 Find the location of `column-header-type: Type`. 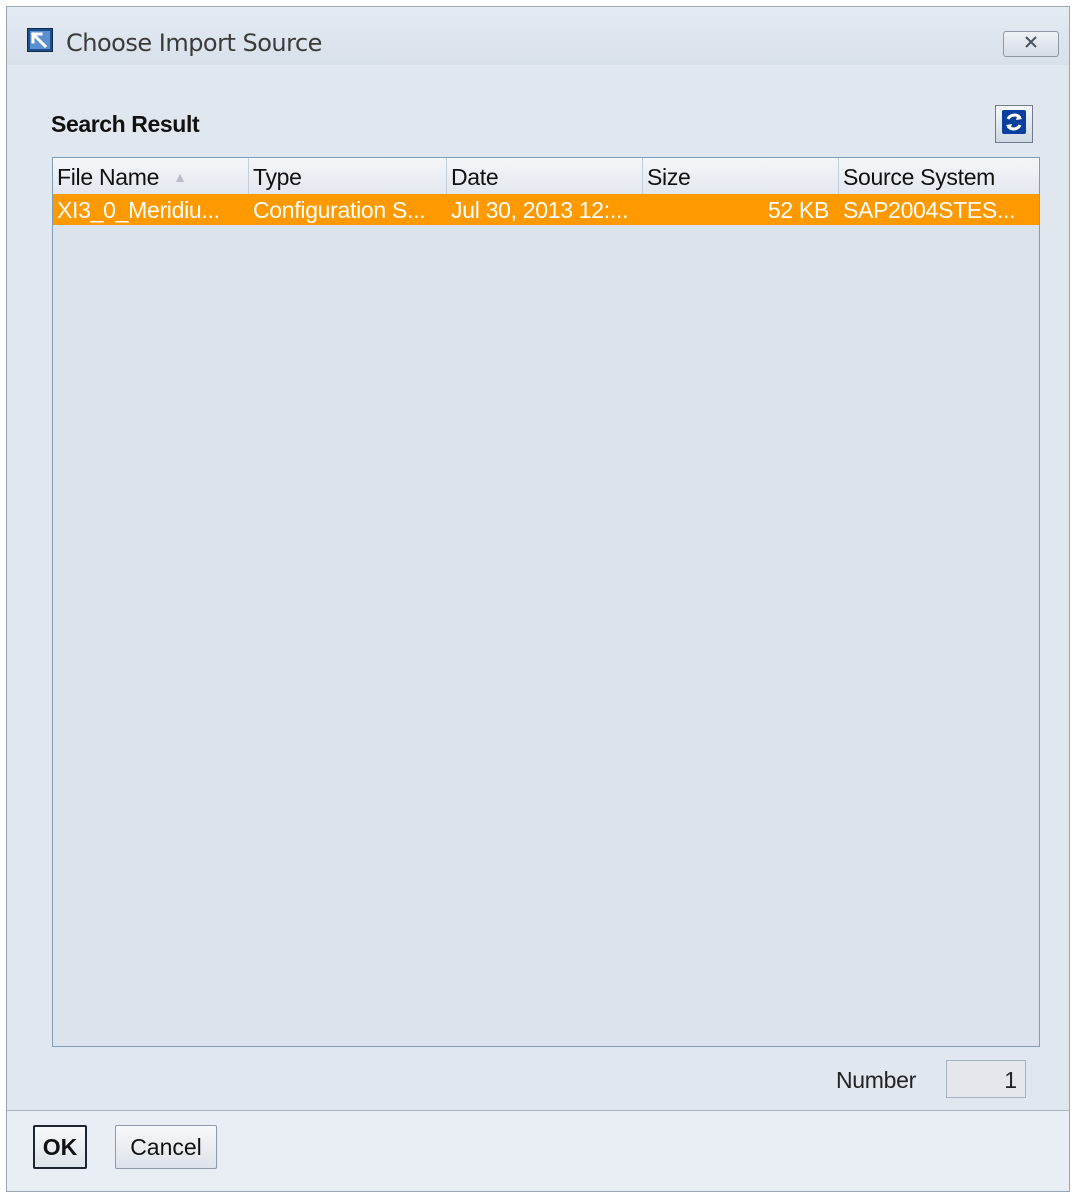

column-header-type: Type is located at coordinates (348, 176).